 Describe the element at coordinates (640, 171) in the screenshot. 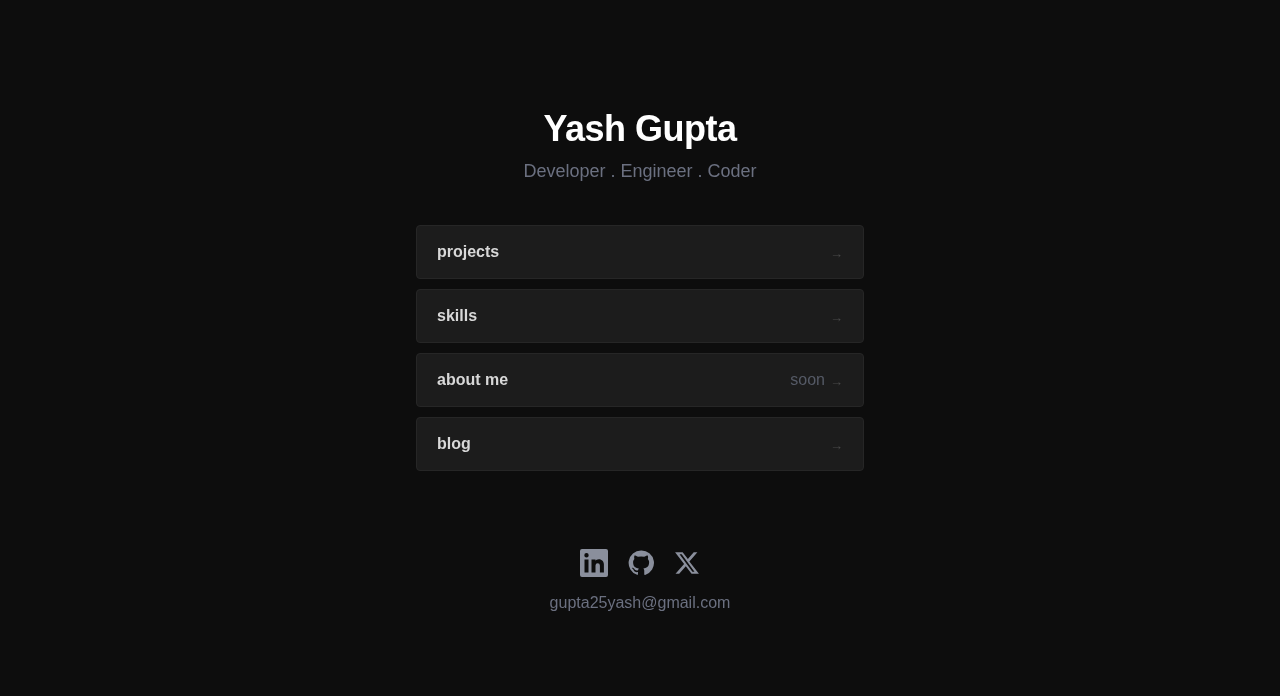

I see `tagline: Developer . Engineer . Coder` at that location.